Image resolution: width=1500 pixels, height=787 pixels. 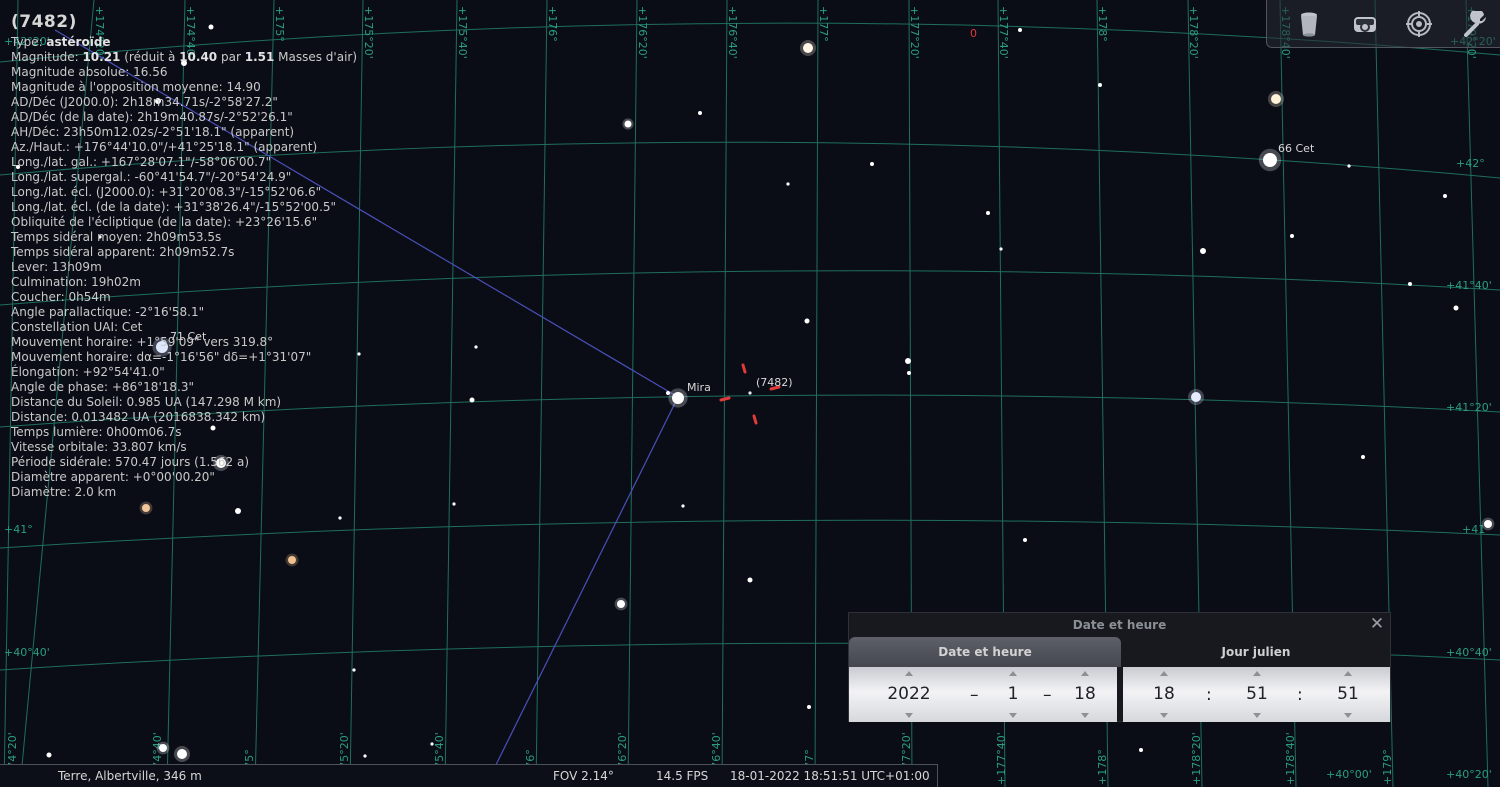 I want to click on info-line: Lever: 13h09m, so click(x=184, y=267).